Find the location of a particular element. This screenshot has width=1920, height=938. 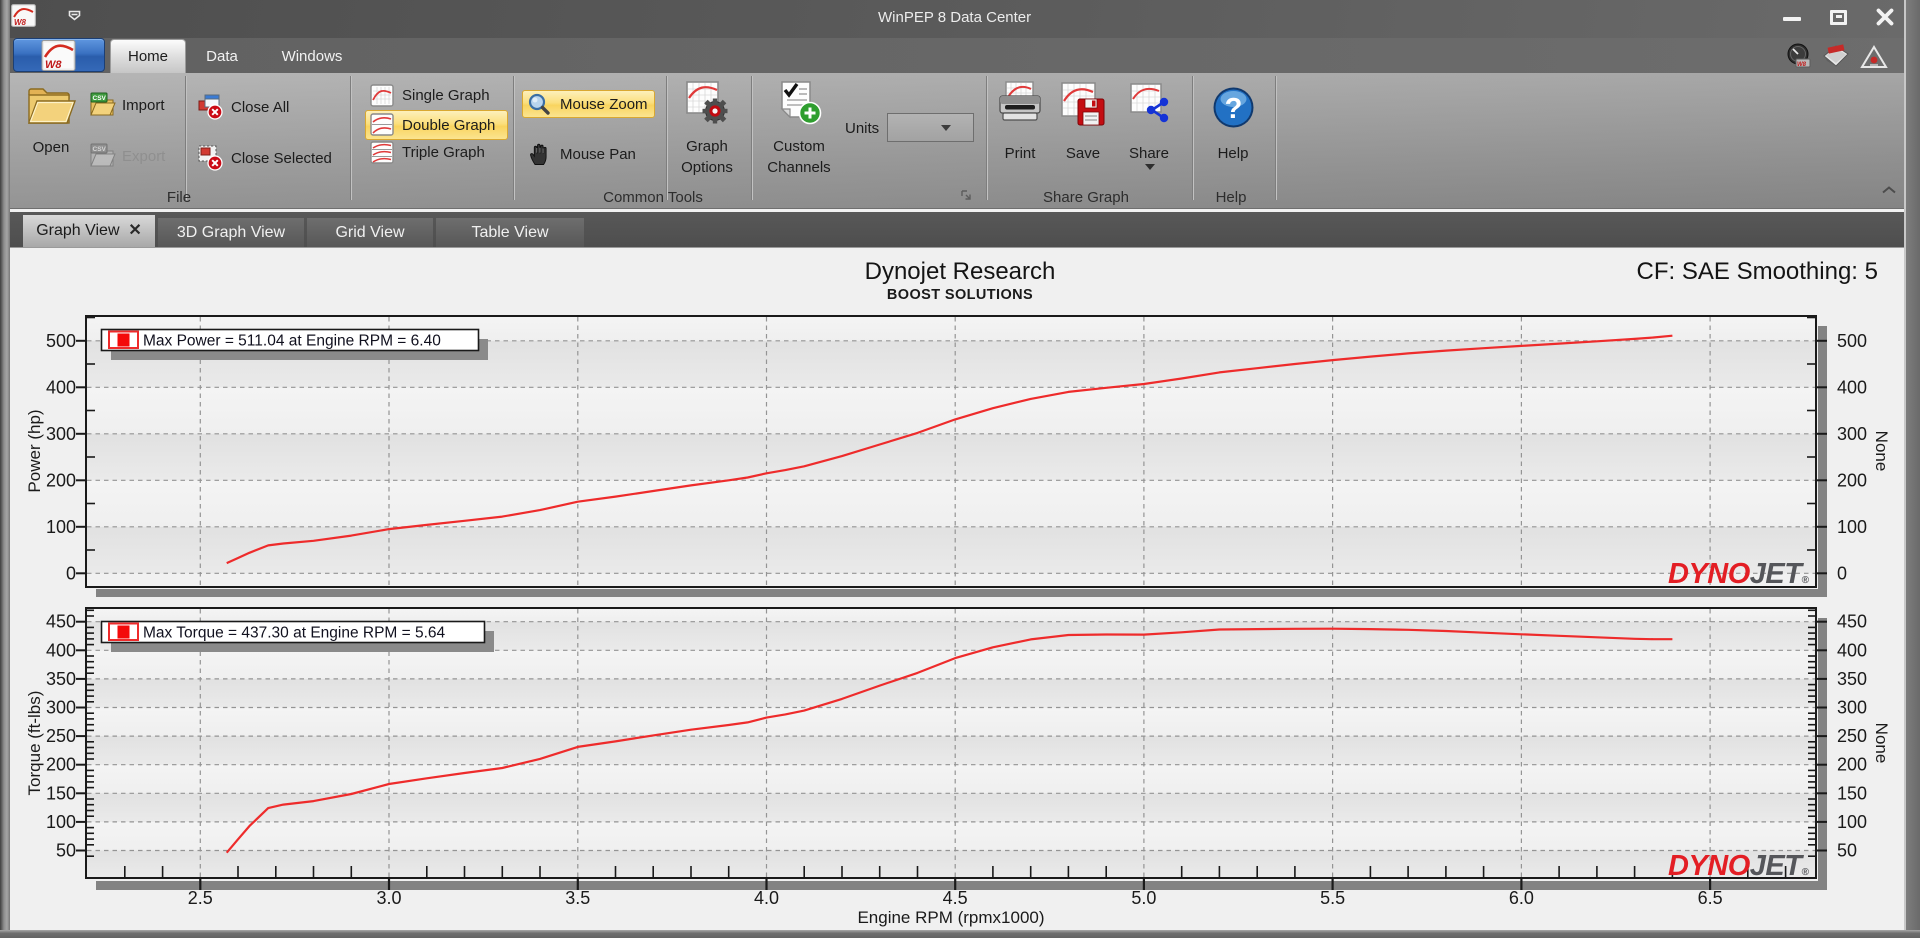

svg-text: 4.0 is located at coordinates (766, 898).